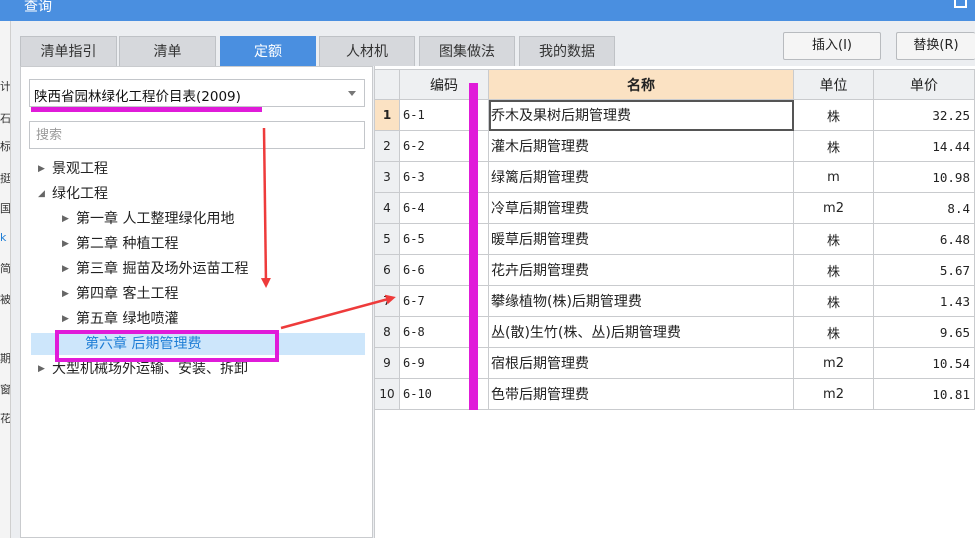  I want to click on arrow-down, so click(265, 207).